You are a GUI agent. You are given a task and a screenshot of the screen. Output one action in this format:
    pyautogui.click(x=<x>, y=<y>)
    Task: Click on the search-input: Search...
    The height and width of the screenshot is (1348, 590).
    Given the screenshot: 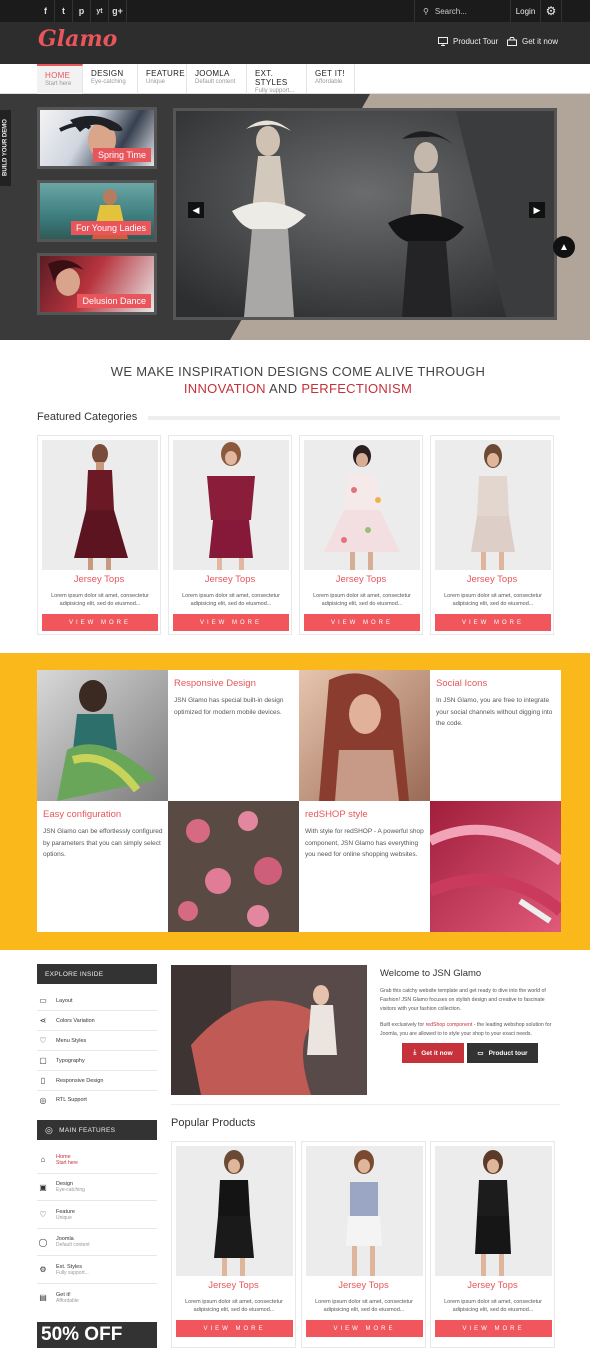 What is the action you would take?
    pyautogui.click(x=451, y=11)
    